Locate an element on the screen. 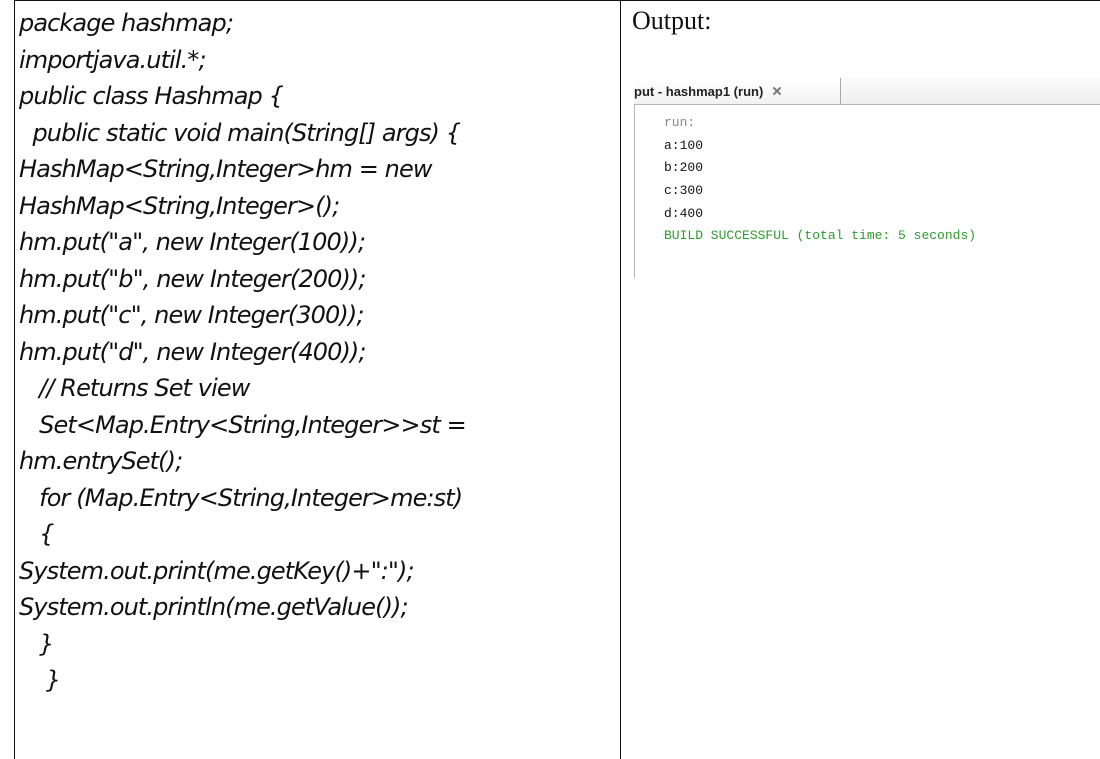 The image size is (1100, 759). console-output-line: b:200 is located at coordinates (684, 168).